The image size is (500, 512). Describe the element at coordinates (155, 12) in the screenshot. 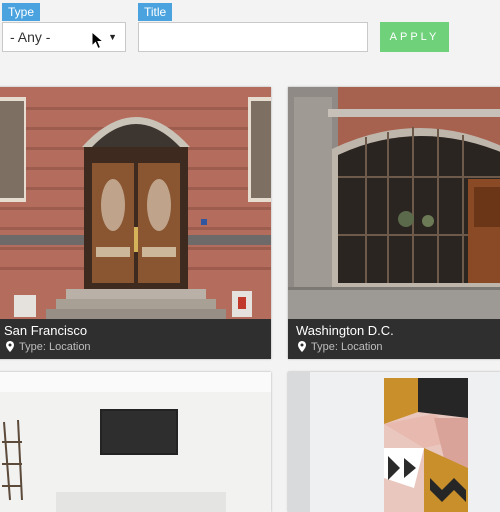

I see `title-filter-label: Title` at that location.